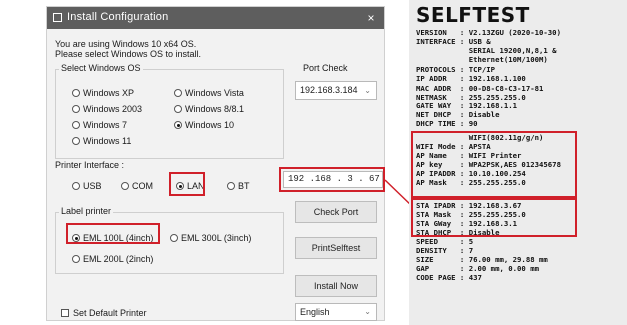 Image resolution: width=627 pixels, height=325 pixels. I want to click on port-check-label: Port Check, so click(325, 68).